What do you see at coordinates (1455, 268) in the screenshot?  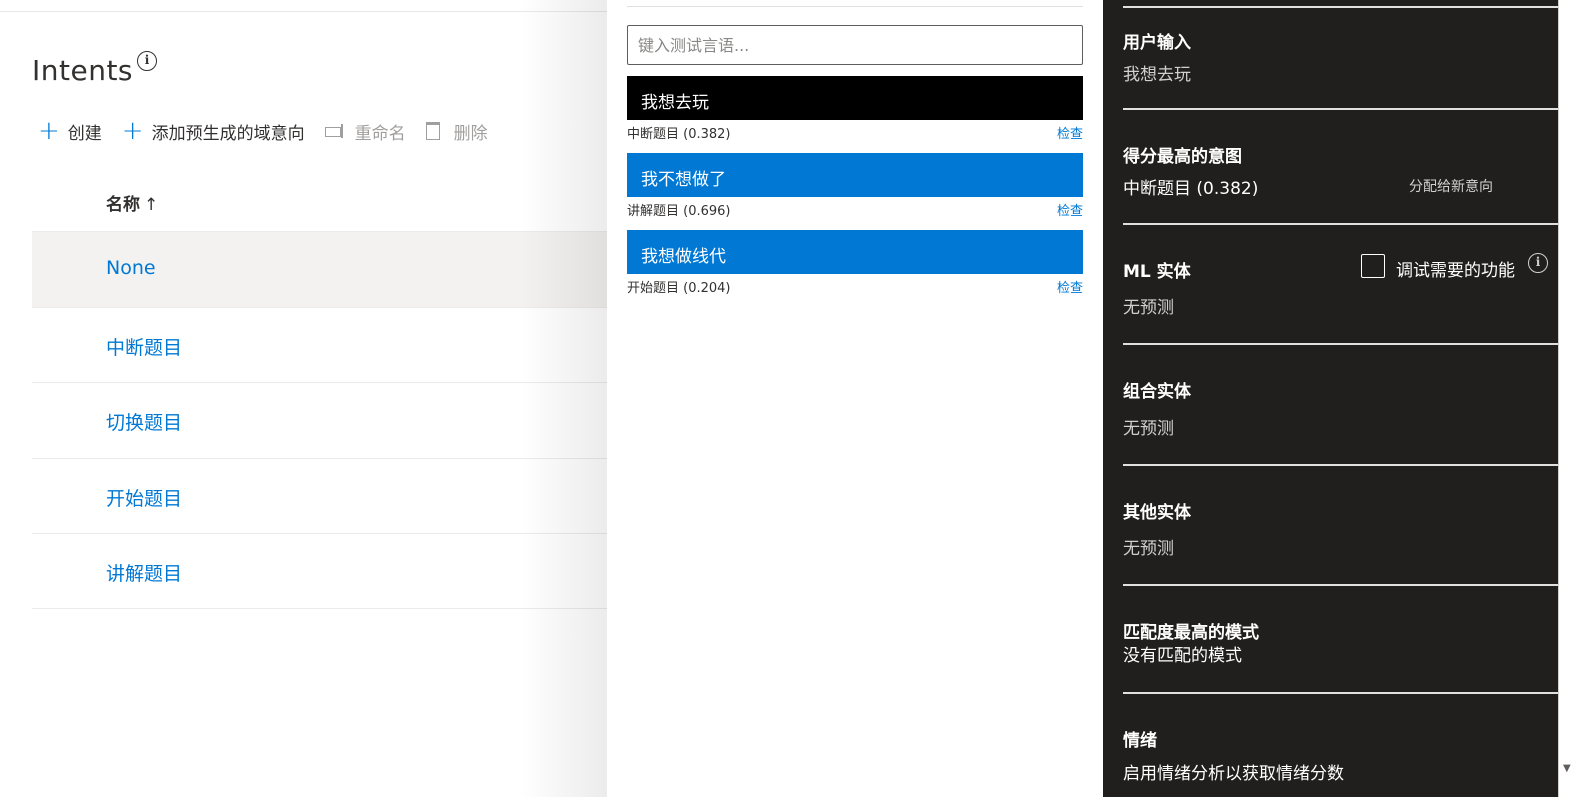 I see `debug-features-label: 调试需要的功能` at bounding box center [1455, 268].